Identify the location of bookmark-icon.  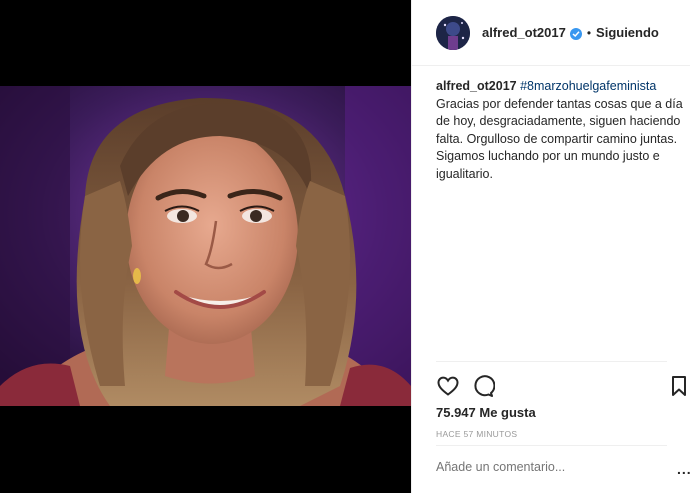
(678, 386).